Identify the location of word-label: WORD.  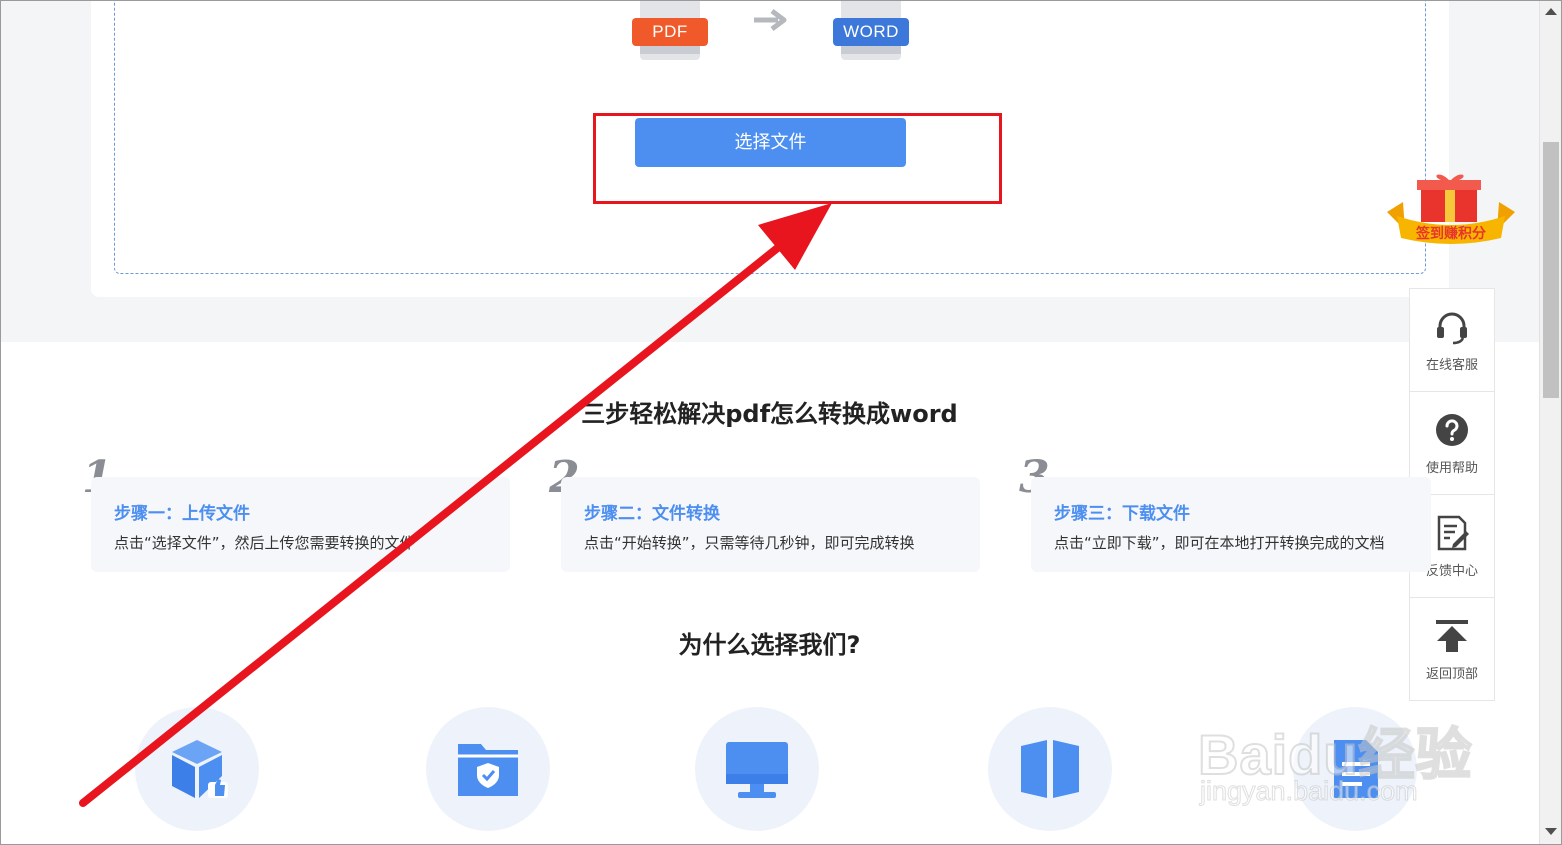
(871, 32).